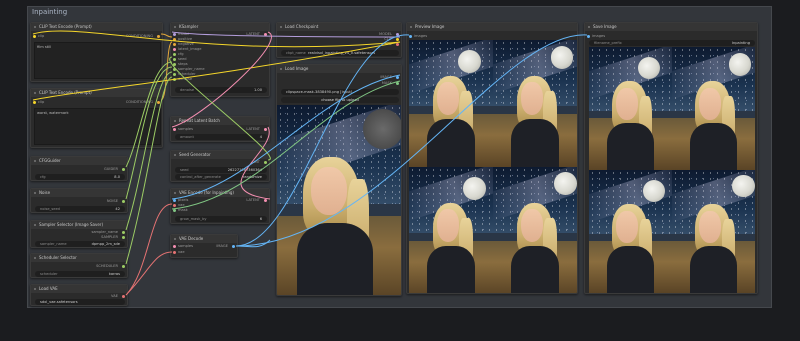  What do you see at coordinates (166, 35) in the screenshot?
I see `link-positive` at bounding box center [166, 35].